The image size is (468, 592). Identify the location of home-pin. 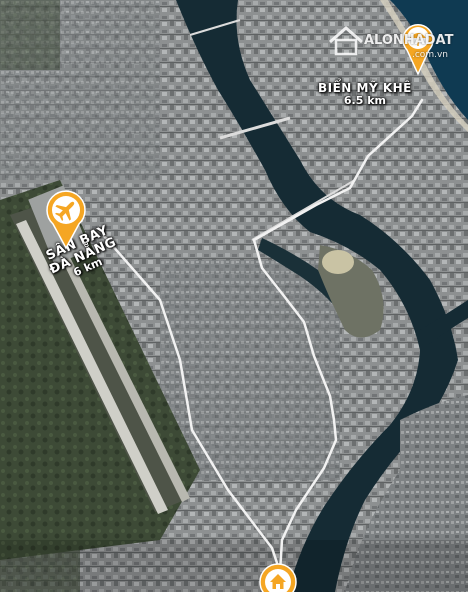
(278, 577).